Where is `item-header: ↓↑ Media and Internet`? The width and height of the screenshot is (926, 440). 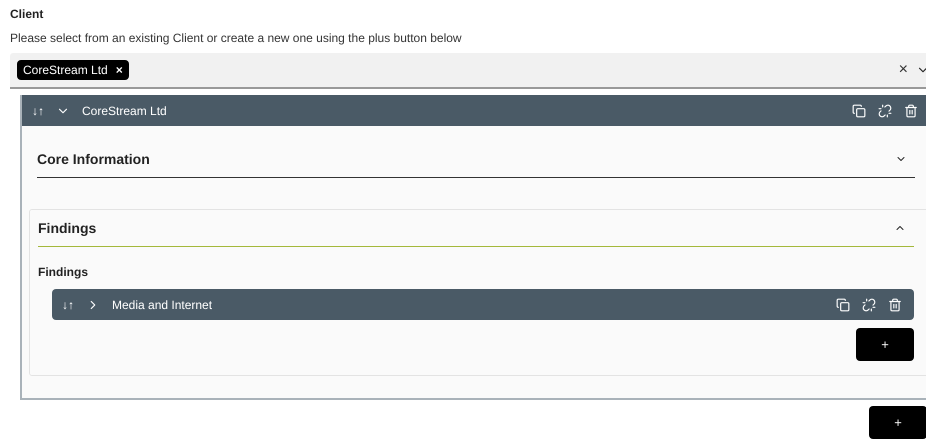
item-header: ↓↑ Media and Internet is located at coordinates (483, 304).